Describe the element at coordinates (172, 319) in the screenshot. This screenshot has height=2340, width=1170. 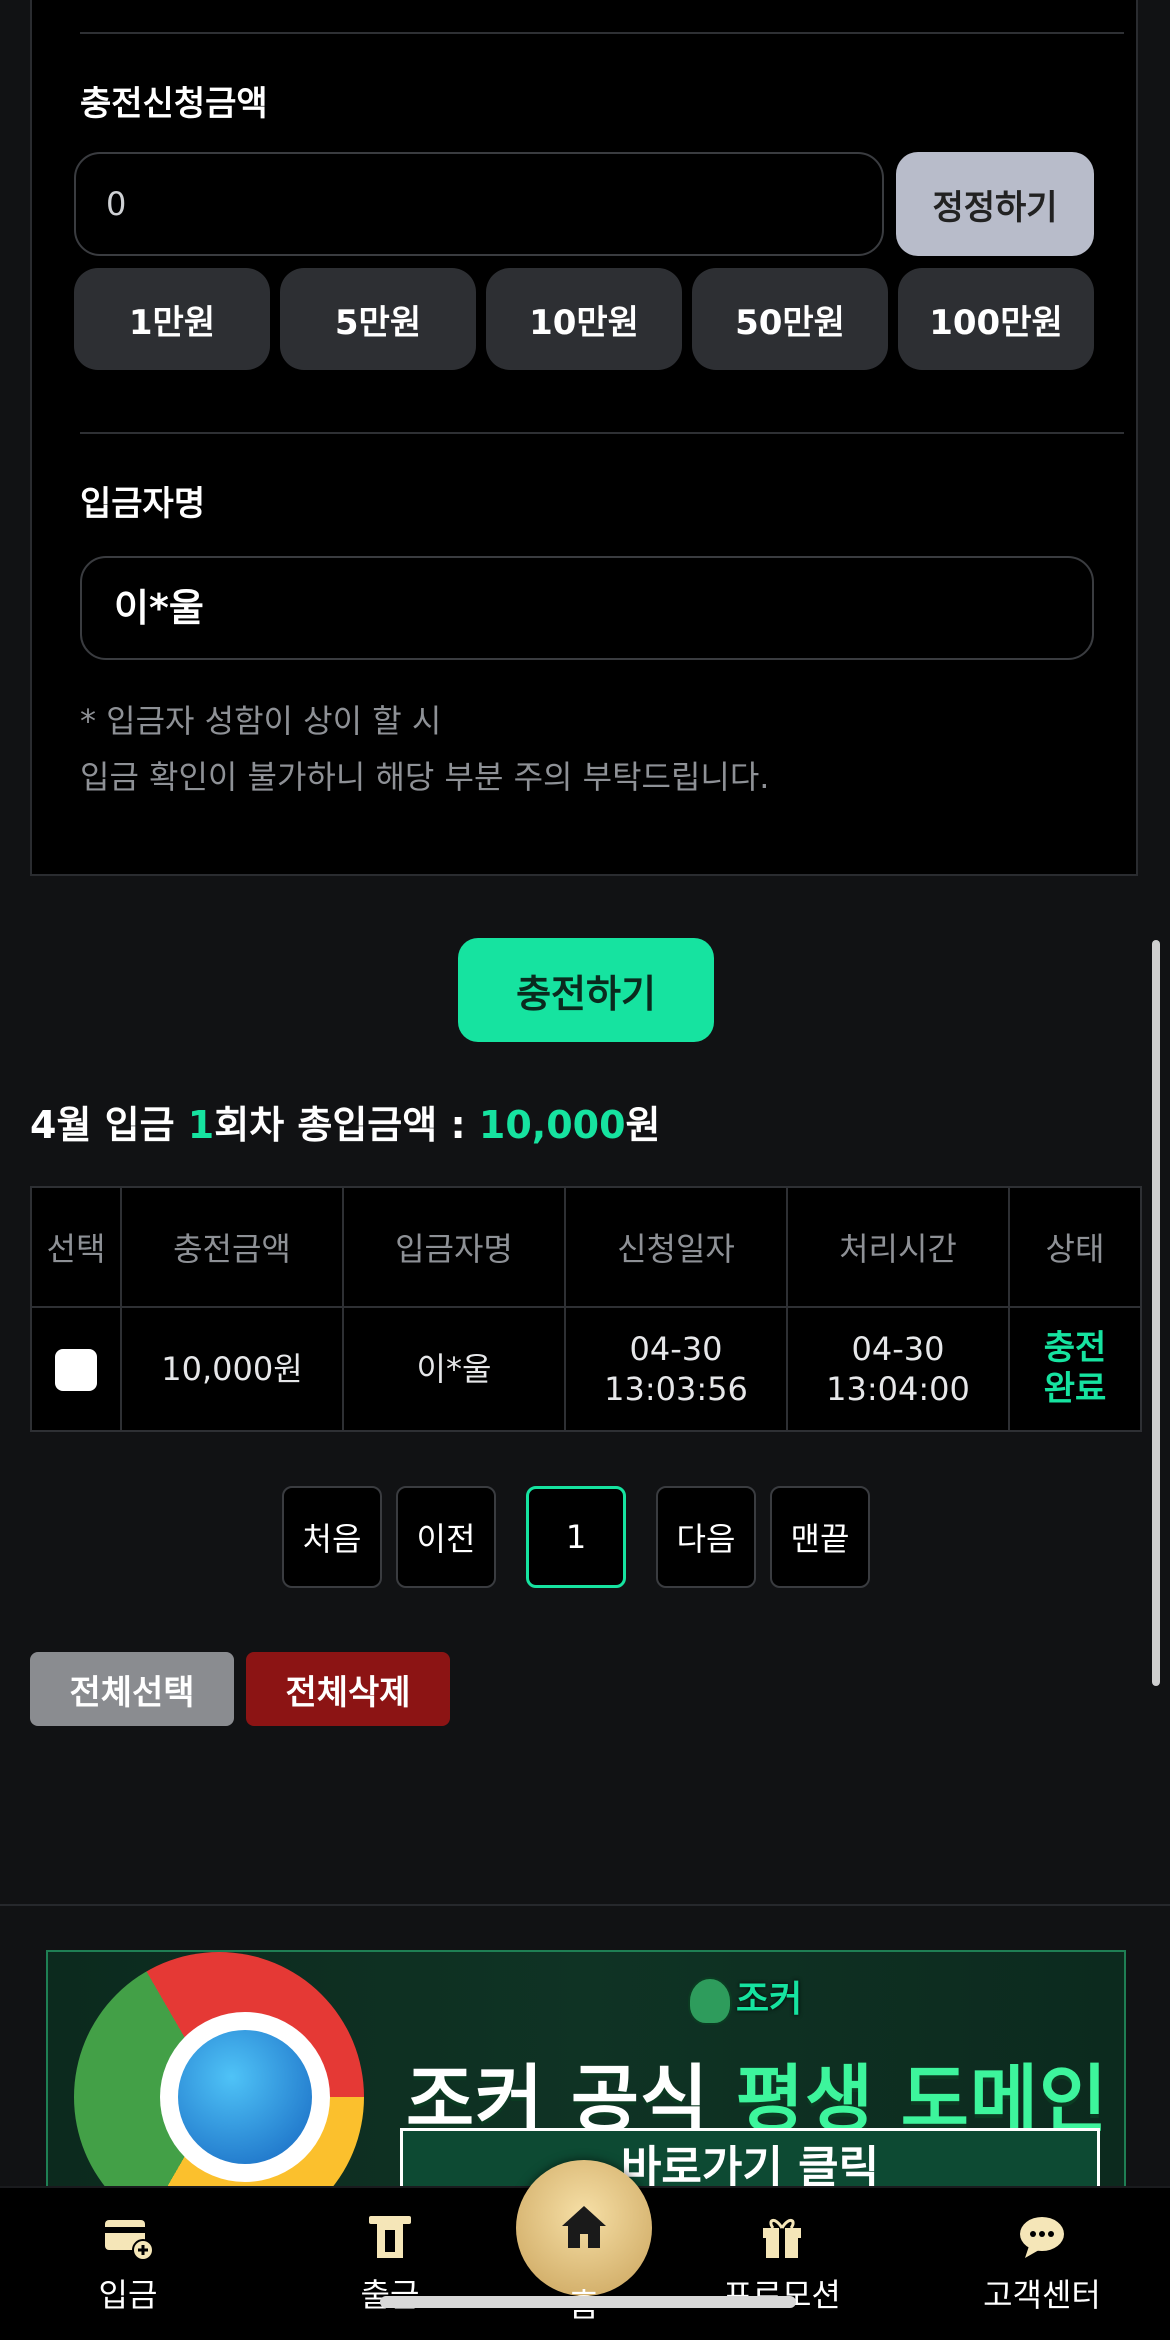
I see `quick-amount-10k-button: 1만원` at that location.